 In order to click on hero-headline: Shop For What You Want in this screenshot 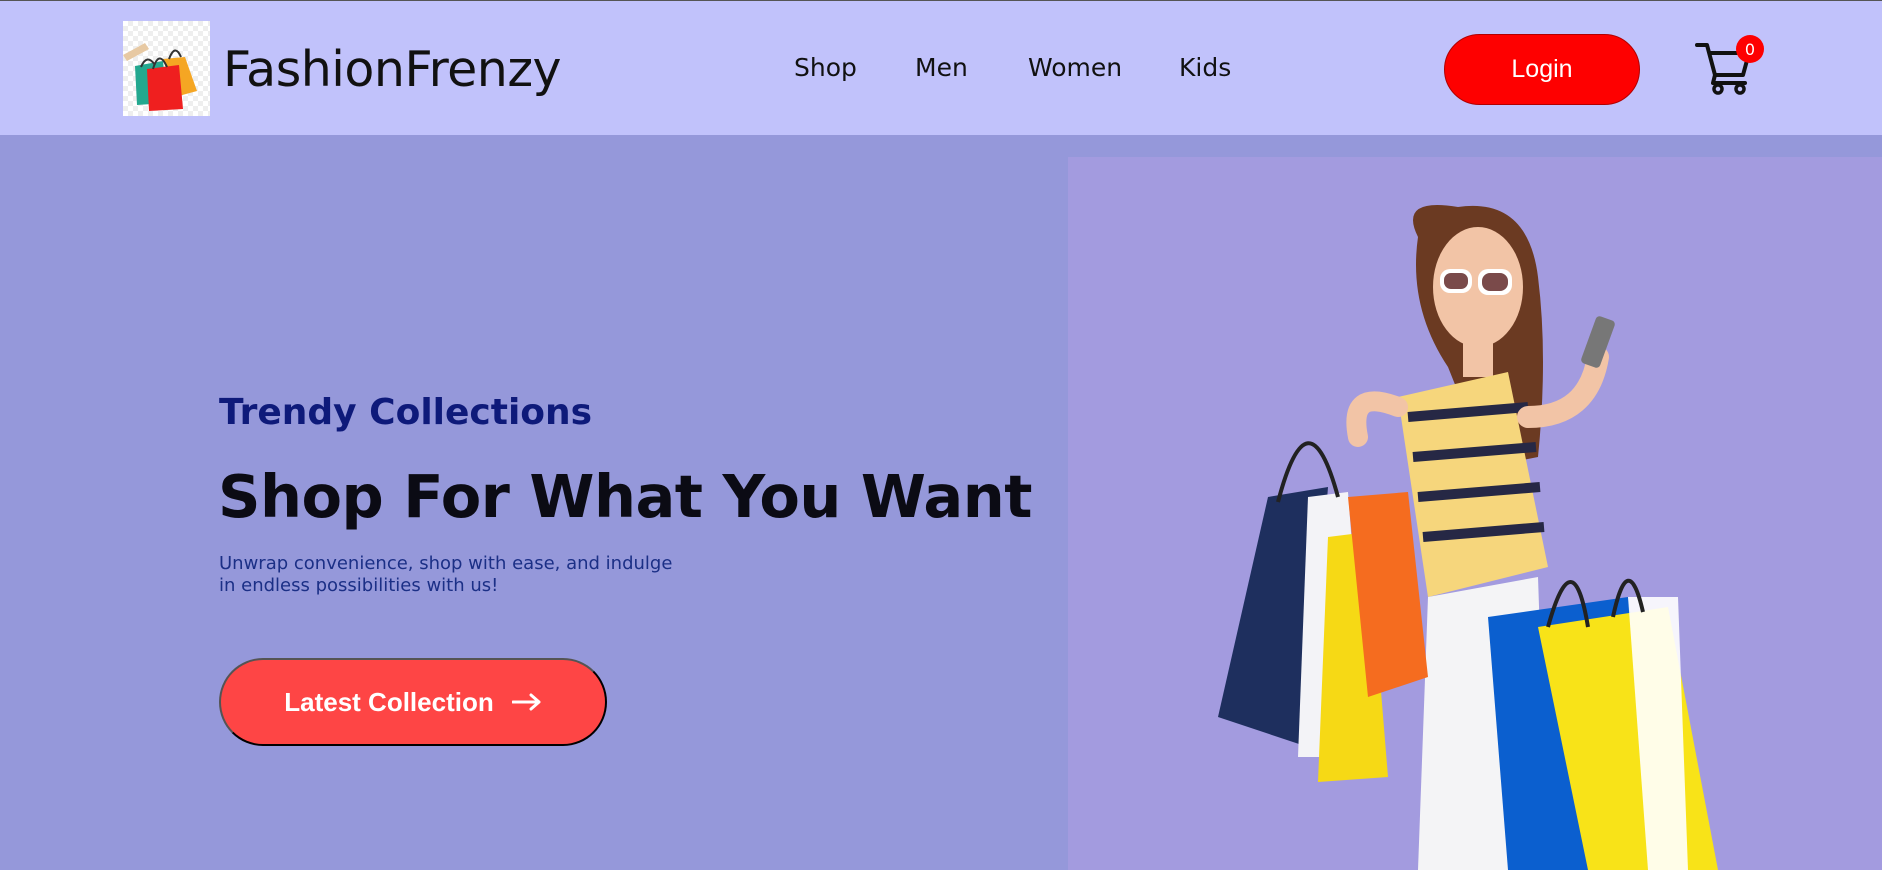, I will do `click(625, 496)`.